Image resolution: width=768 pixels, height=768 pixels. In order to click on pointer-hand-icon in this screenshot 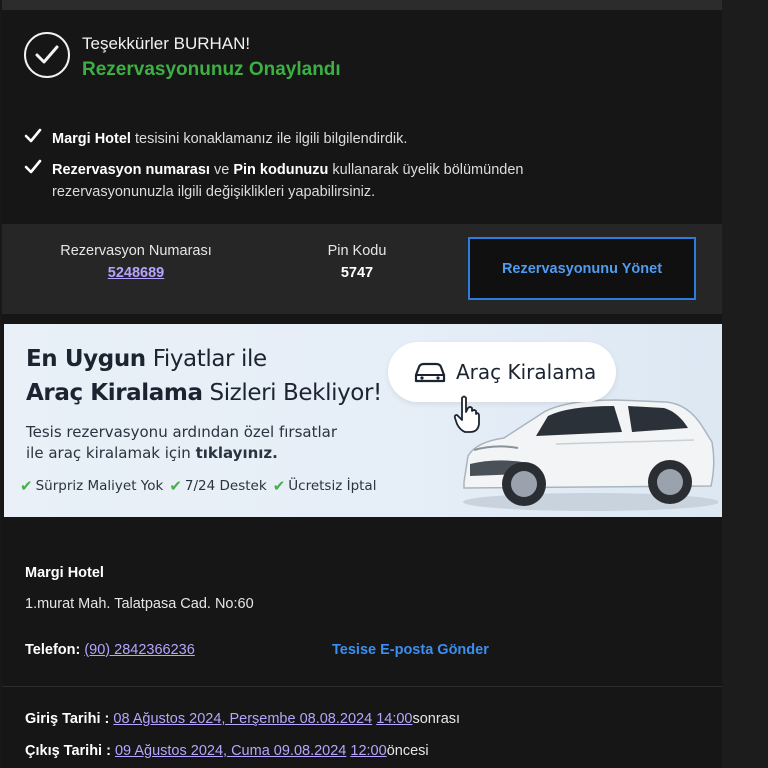, I will do `click(466, 414)`.